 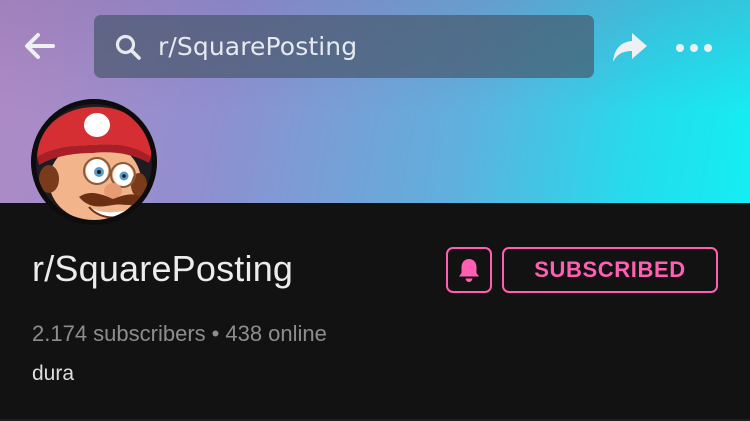 I want to click on share-icon, so click(x=630, y=47).